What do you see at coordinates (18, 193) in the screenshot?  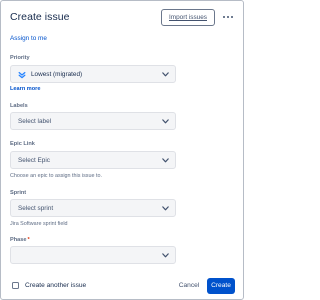 I see `sprint-label: Sprint` at bounding box center [18, 193].